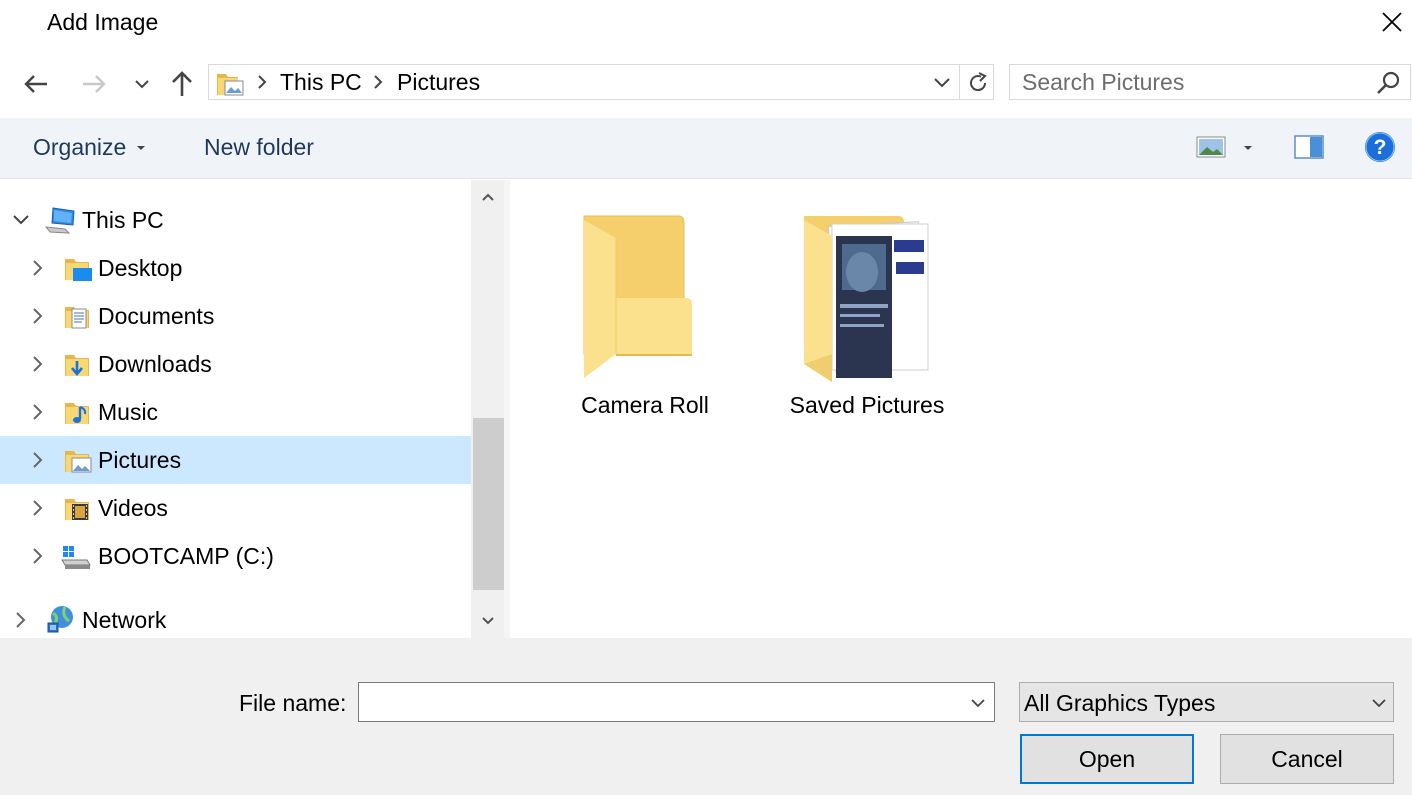  Describe the element at coordinates (60, 220) in the screenshot. I see `computer-icon` at that location.